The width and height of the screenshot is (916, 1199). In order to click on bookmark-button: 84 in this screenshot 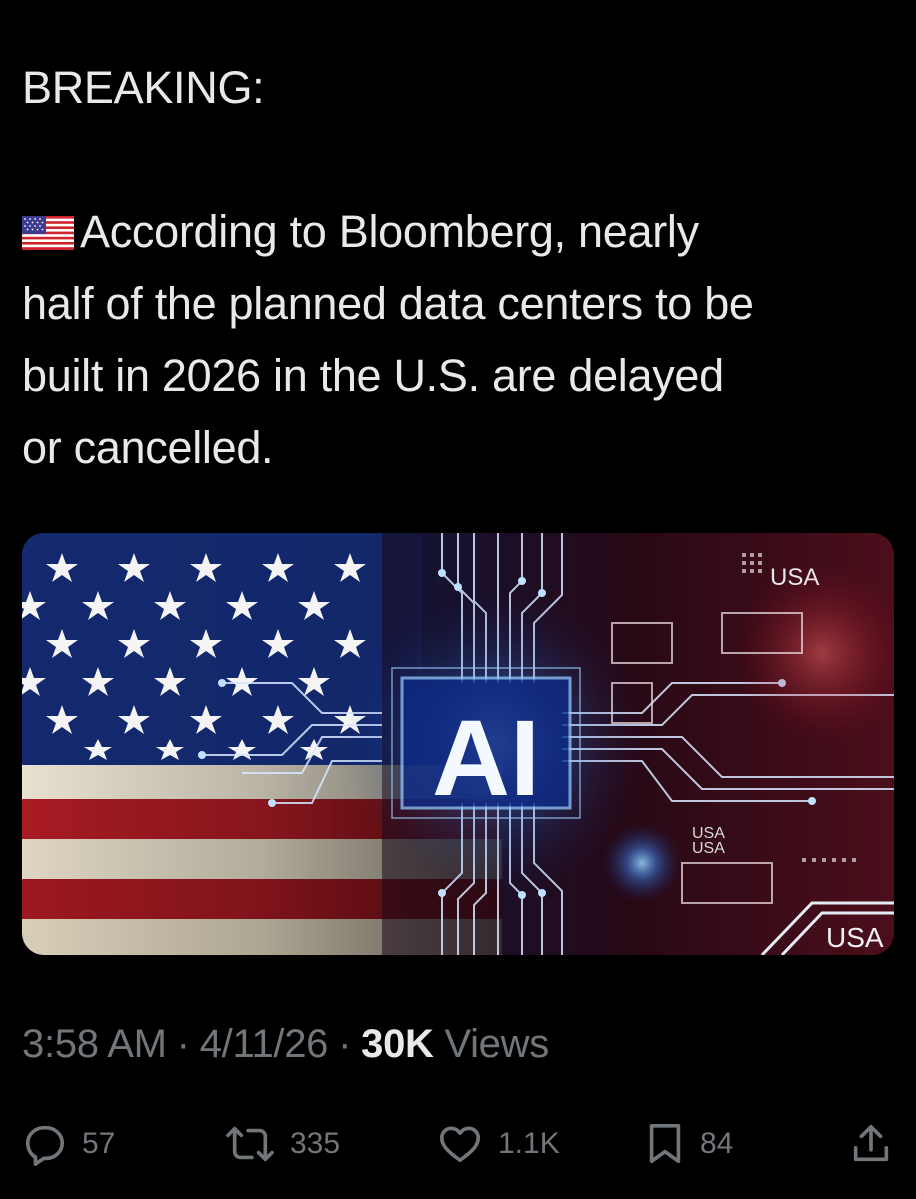, I will do `click(688, 1144)`.